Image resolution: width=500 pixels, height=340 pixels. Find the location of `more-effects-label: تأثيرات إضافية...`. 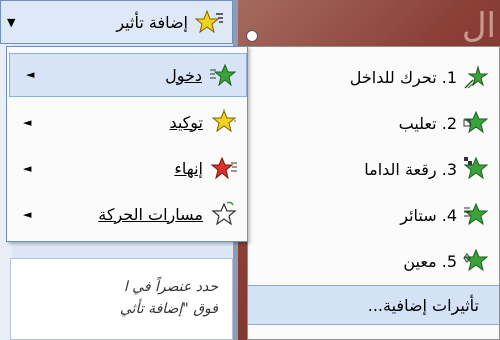

more-effects-label: تأثيرات إضافية... is located at coordinates (423, 305).